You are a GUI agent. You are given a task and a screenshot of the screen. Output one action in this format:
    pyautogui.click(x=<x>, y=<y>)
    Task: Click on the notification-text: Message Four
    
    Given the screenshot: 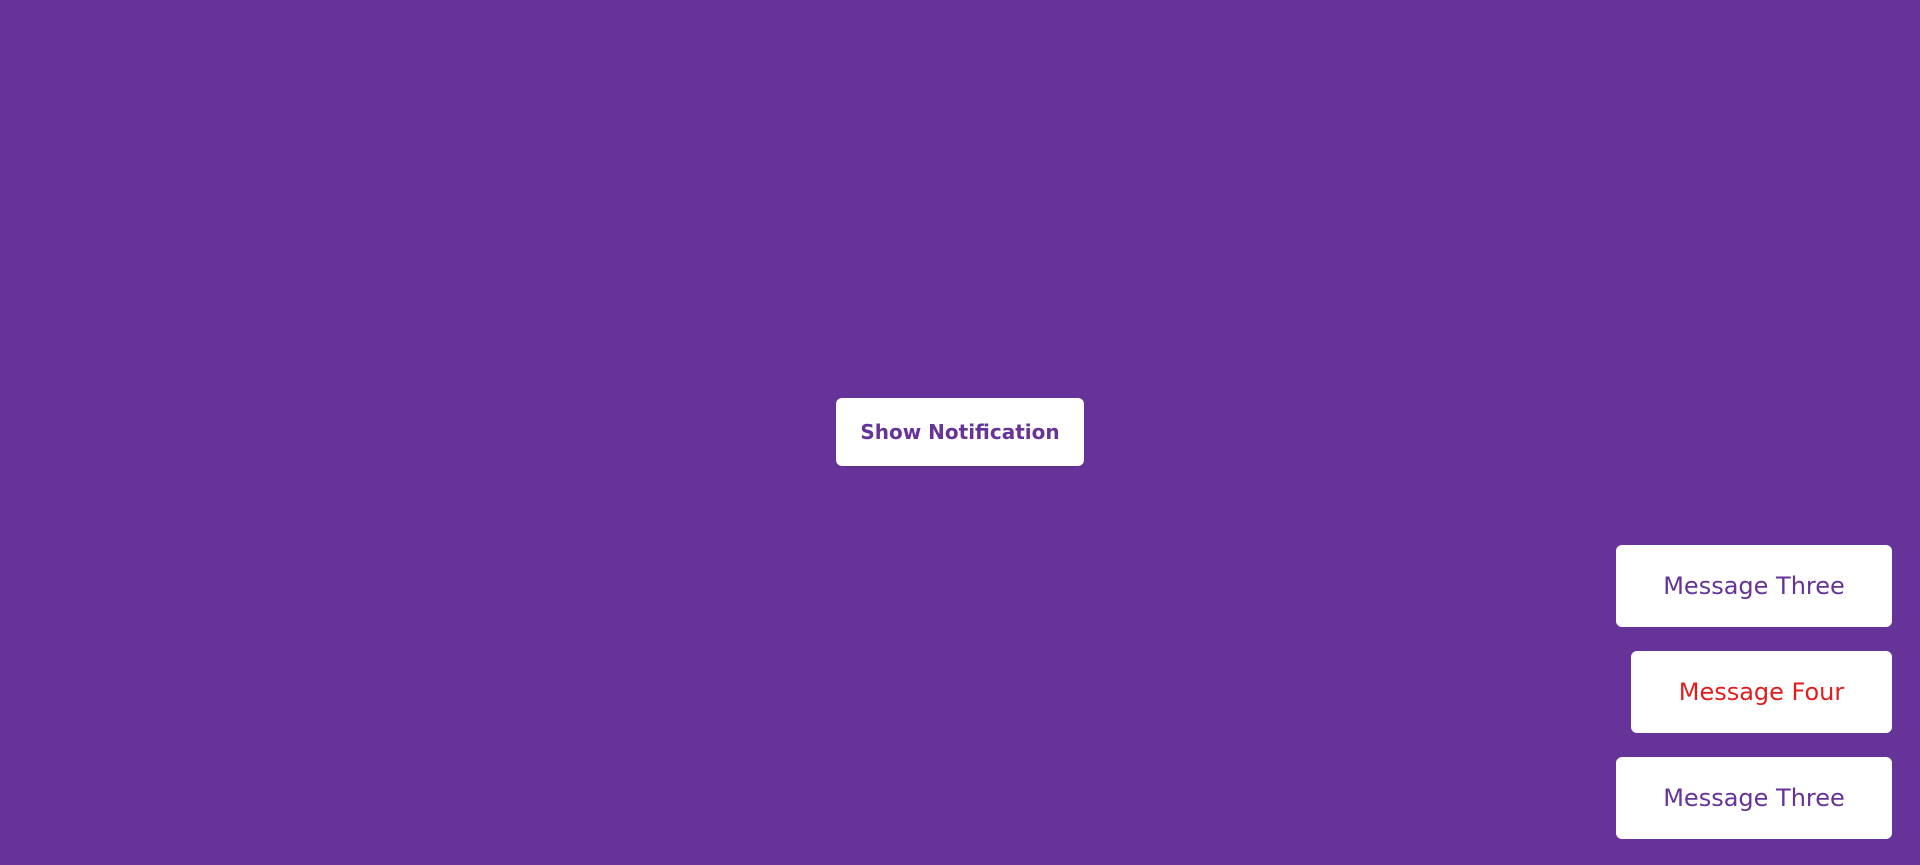 What is the action you would take?
    pyautogui.click(x=1761, y=692)
    